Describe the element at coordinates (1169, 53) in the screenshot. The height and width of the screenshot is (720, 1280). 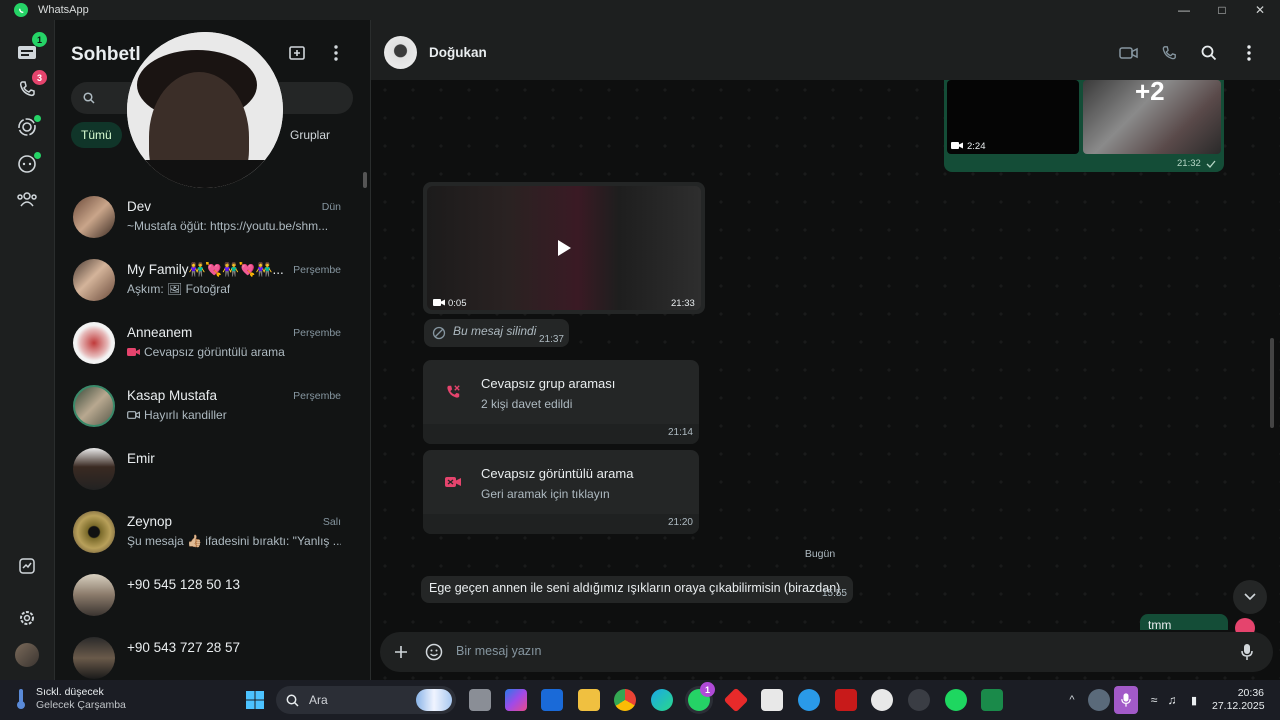
I see `voice-call-button` at that location.